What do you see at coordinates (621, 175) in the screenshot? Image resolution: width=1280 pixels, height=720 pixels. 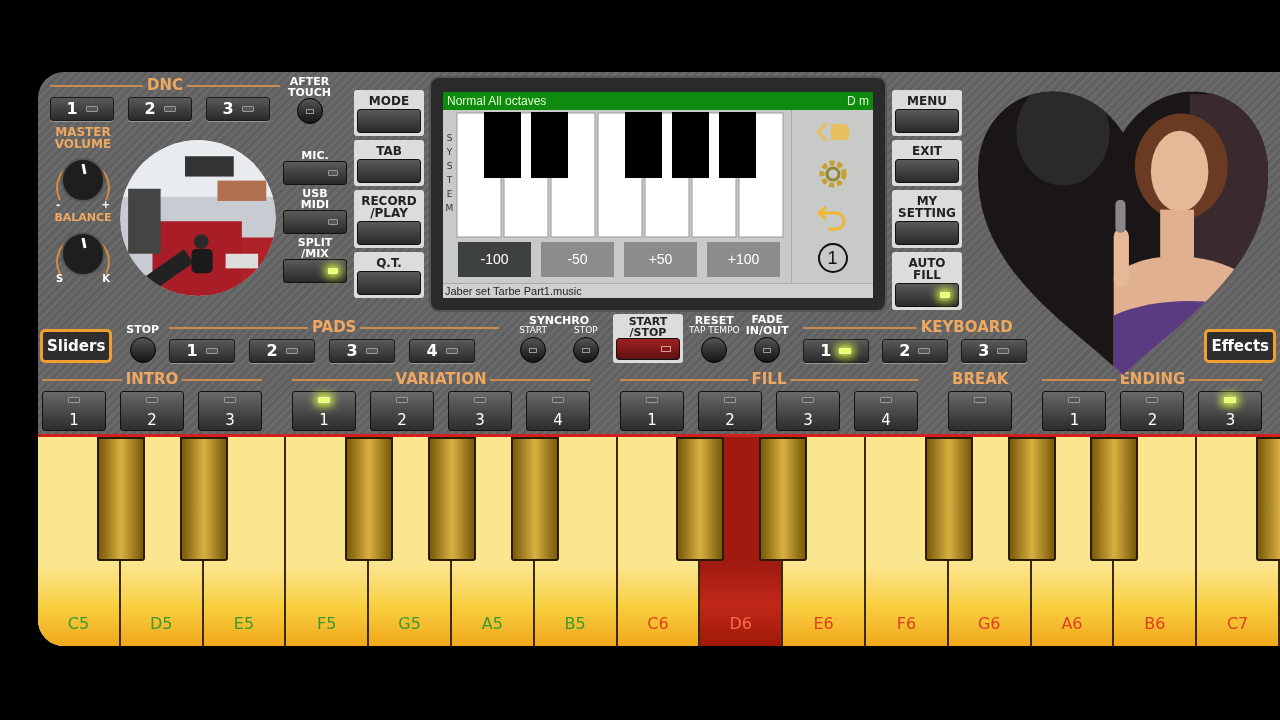 I see `scale-keyboard-drawing` at bounding box center [621, 175].